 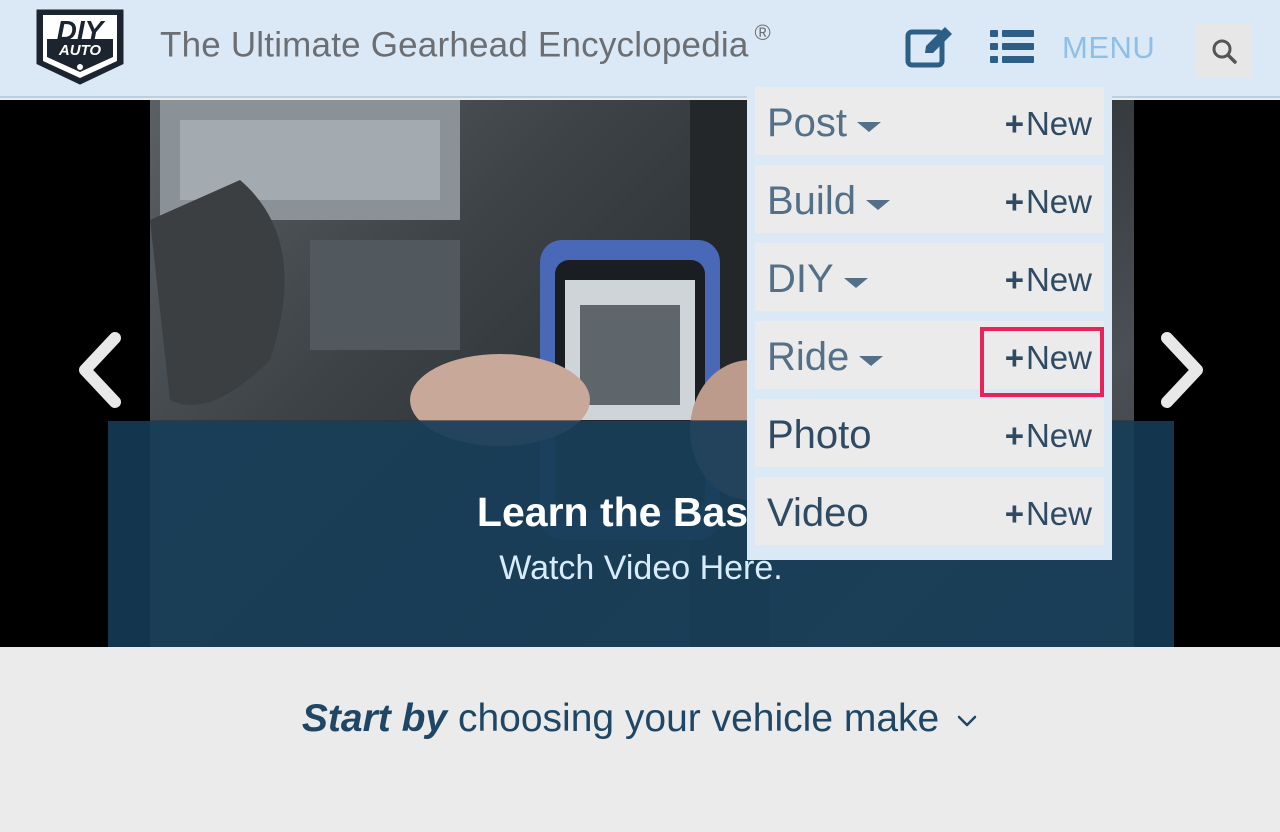 What do you see at coordinates (1058, 201) in the screenshot?
I see `new-build-label: New` at bounding box center [1058, 201].